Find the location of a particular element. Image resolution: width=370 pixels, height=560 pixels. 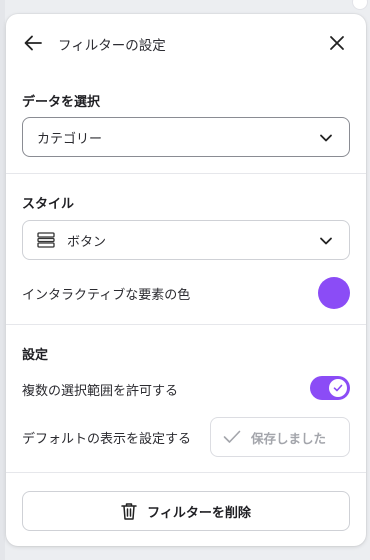

data-select: カテゴリー is located at coordinates (186, 137).